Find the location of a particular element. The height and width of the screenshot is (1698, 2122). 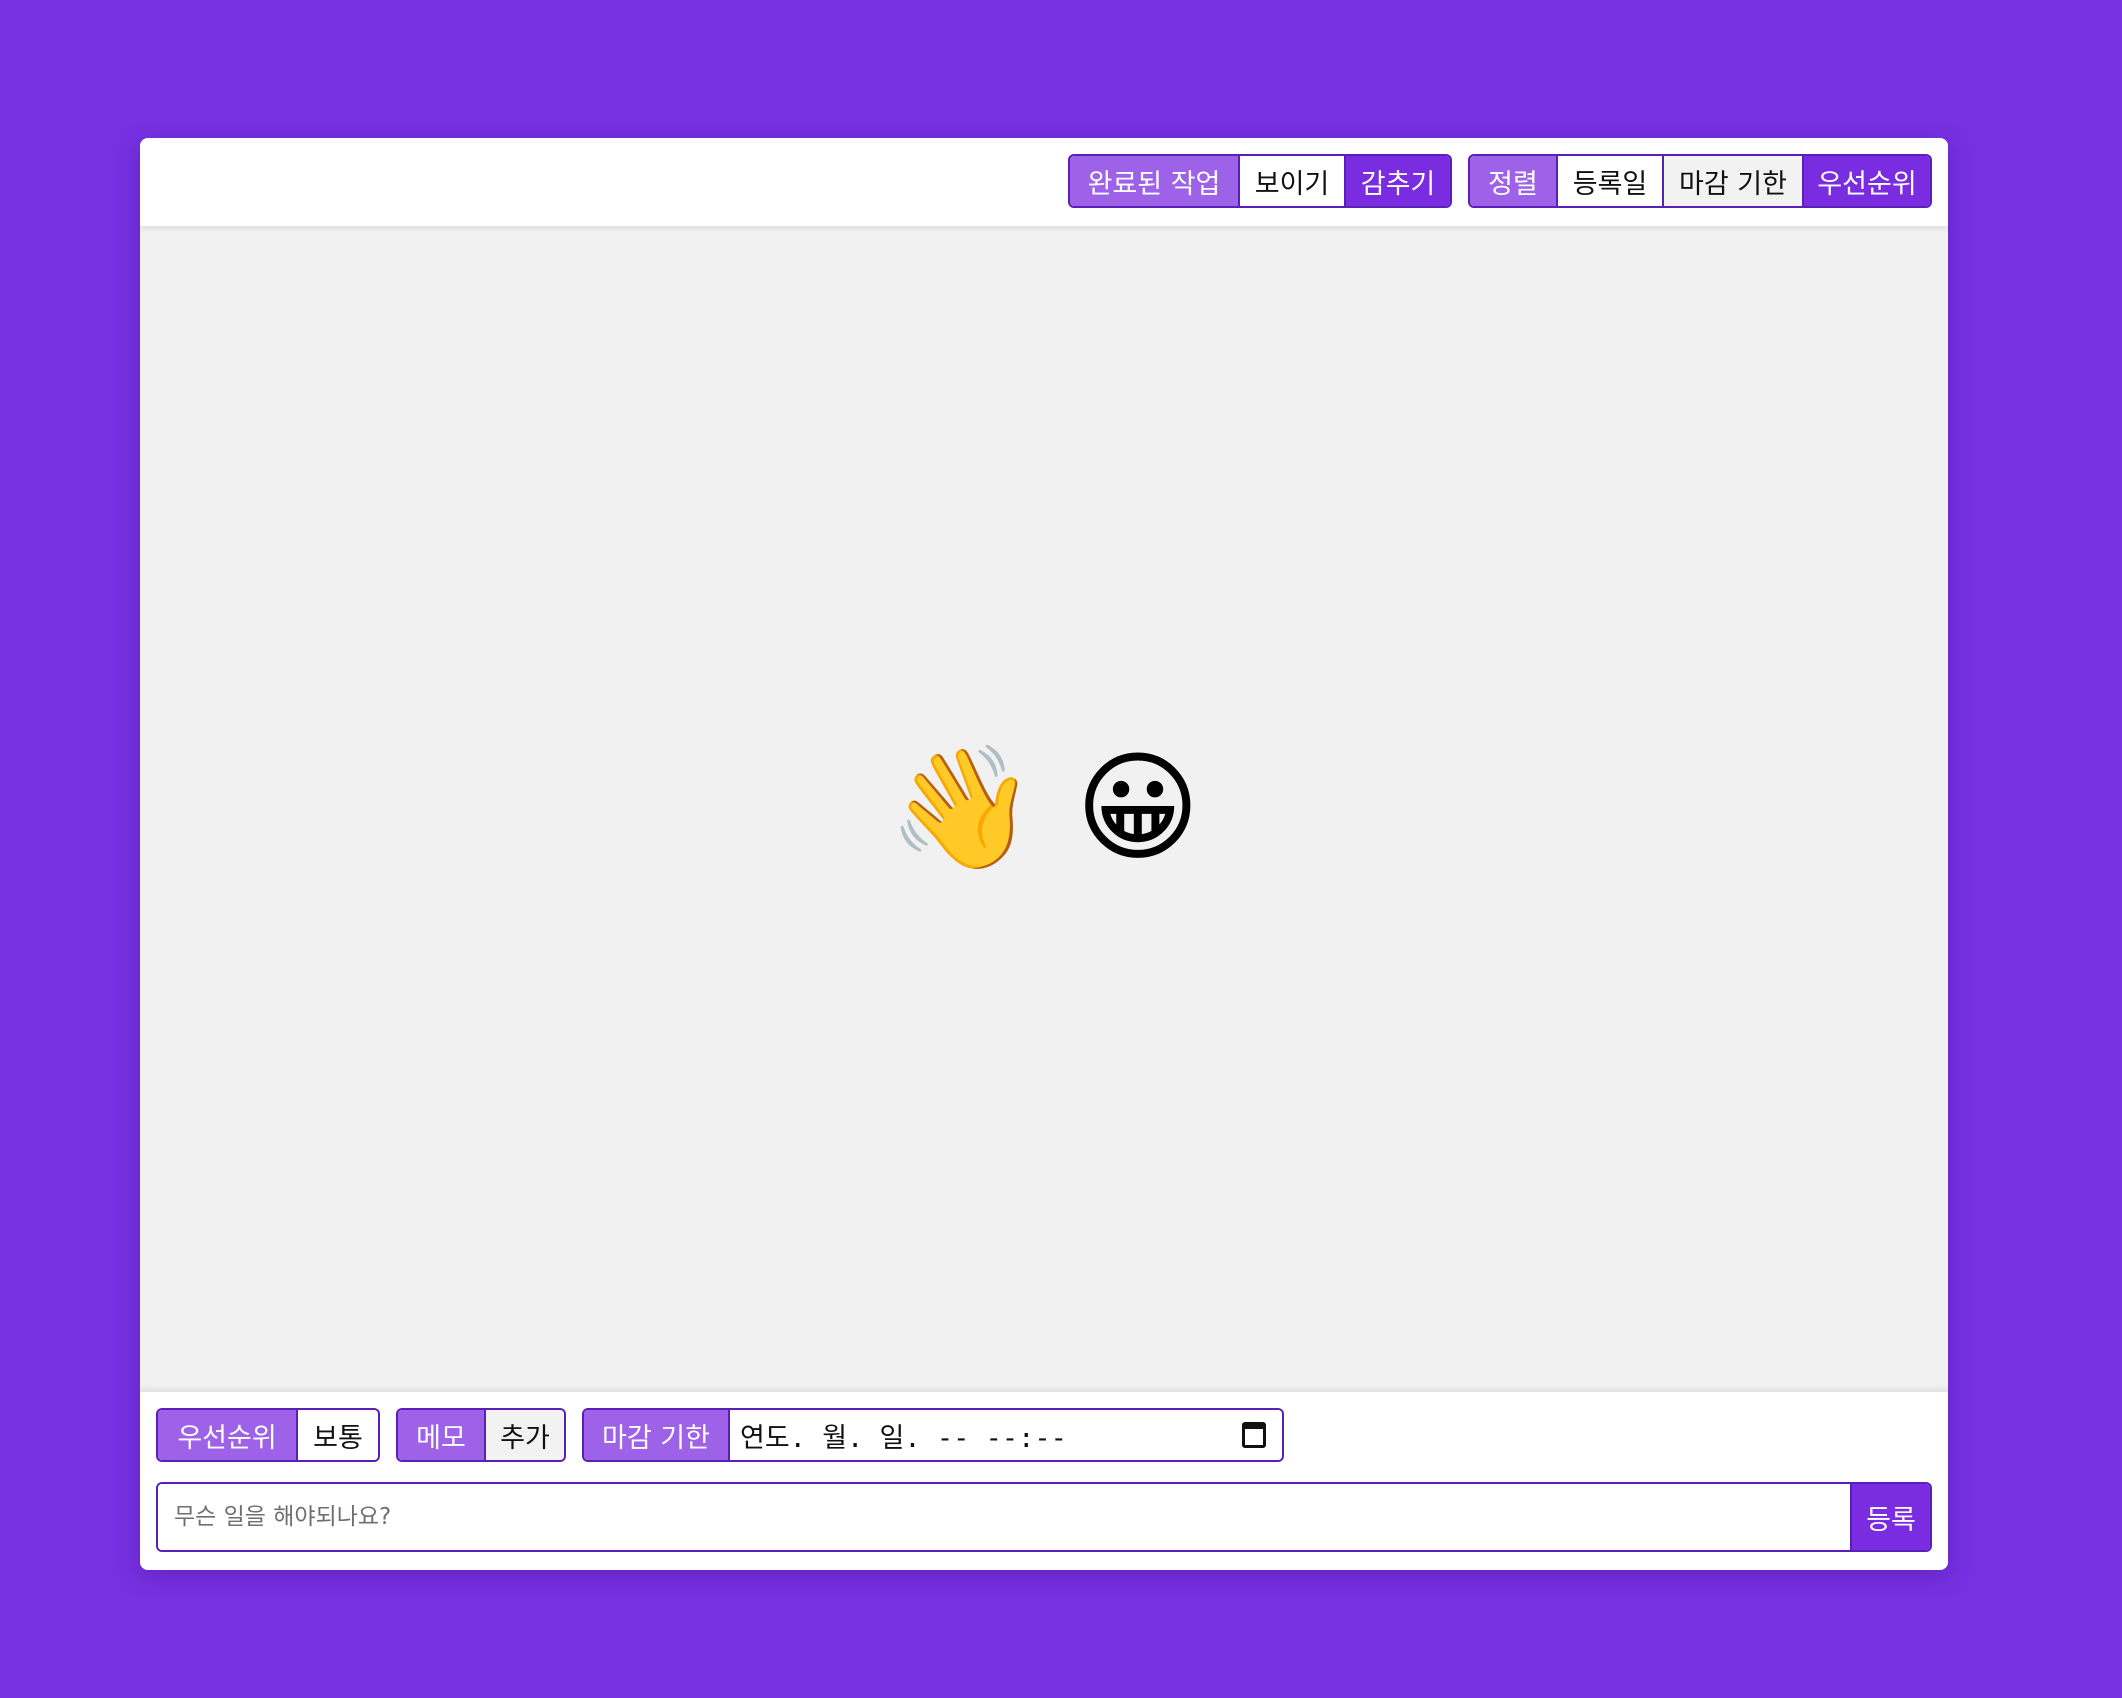

memo-label: 메모 is located at coordinates (441, 1435).